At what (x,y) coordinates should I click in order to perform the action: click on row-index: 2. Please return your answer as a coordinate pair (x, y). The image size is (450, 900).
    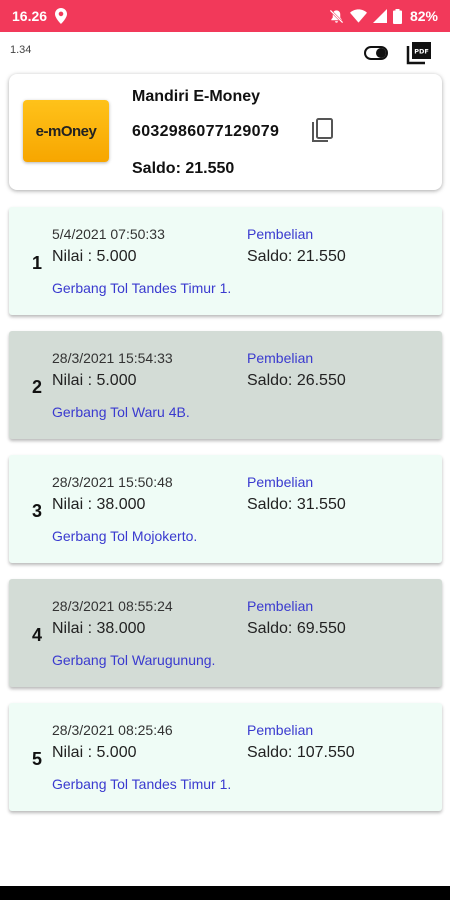
    Looking at the image, I should click on (37, 387).